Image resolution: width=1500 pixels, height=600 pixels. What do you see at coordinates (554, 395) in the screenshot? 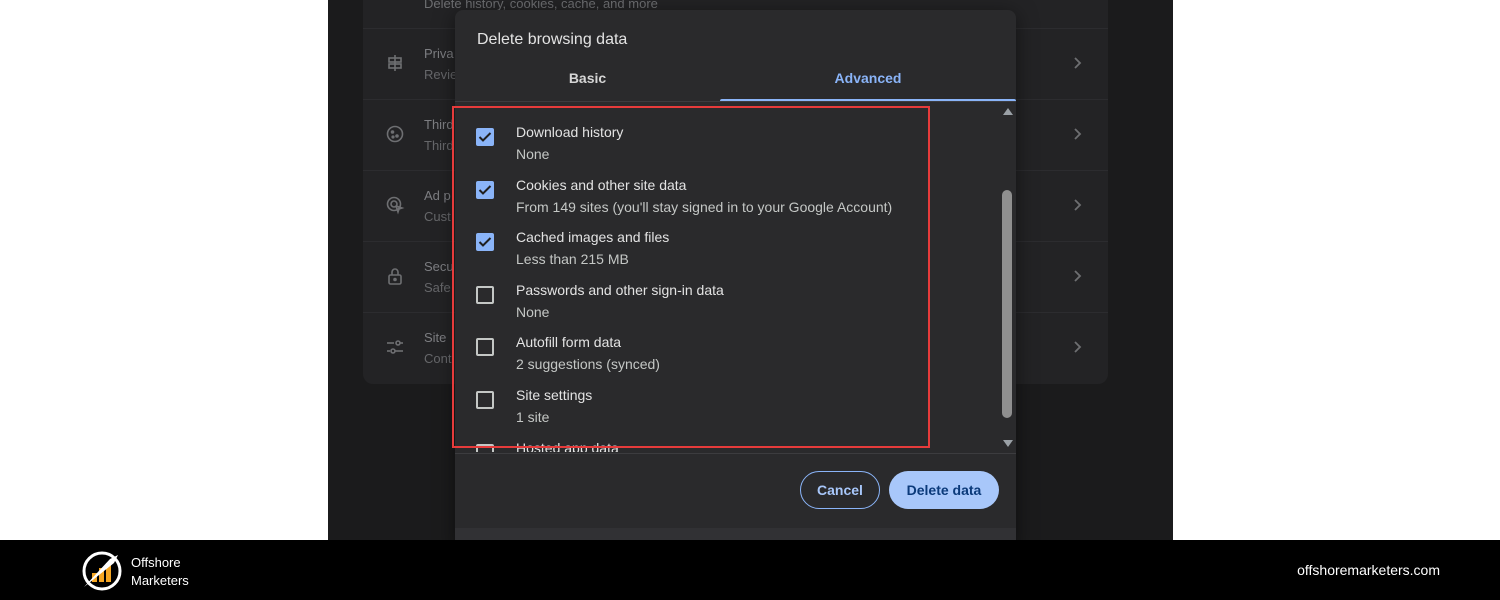
I see `item-title: Site settings` at bounding box center [554, 395].